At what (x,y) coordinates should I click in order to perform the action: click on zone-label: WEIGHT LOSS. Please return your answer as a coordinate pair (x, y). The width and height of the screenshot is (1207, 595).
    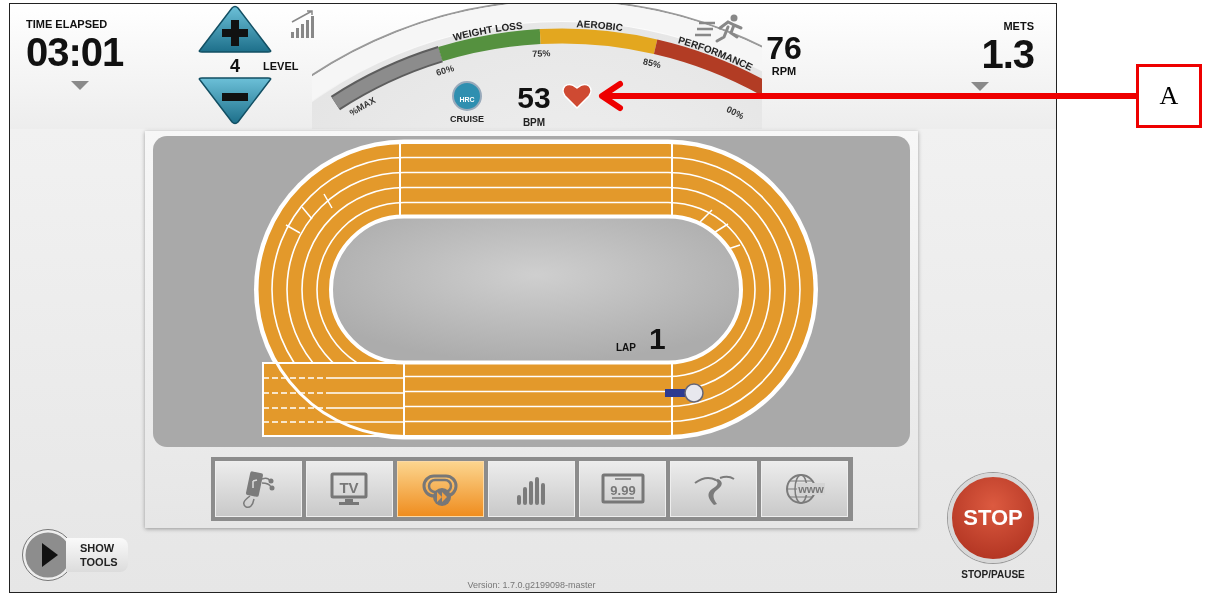
    Looking at the image, I should click on (487, 31).